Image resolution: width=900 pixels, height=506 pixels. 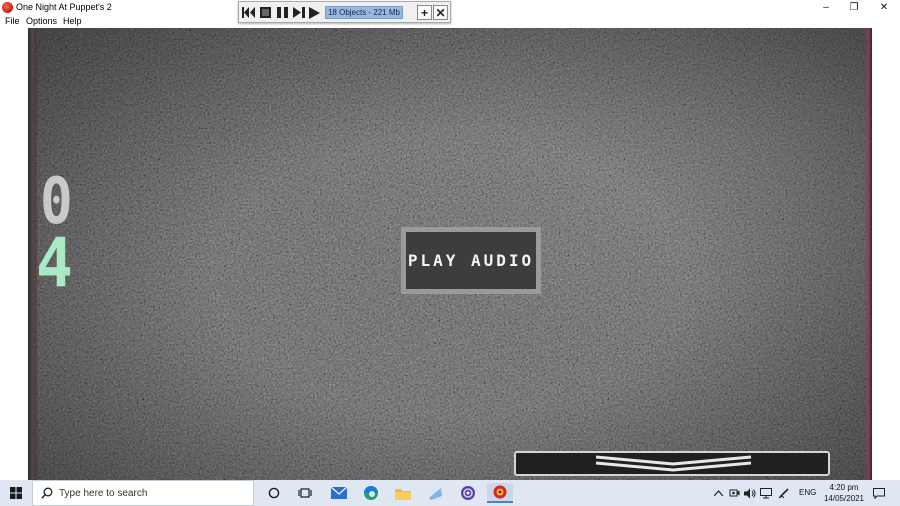 I want to click on stop-button, so click(x=265, y=12).